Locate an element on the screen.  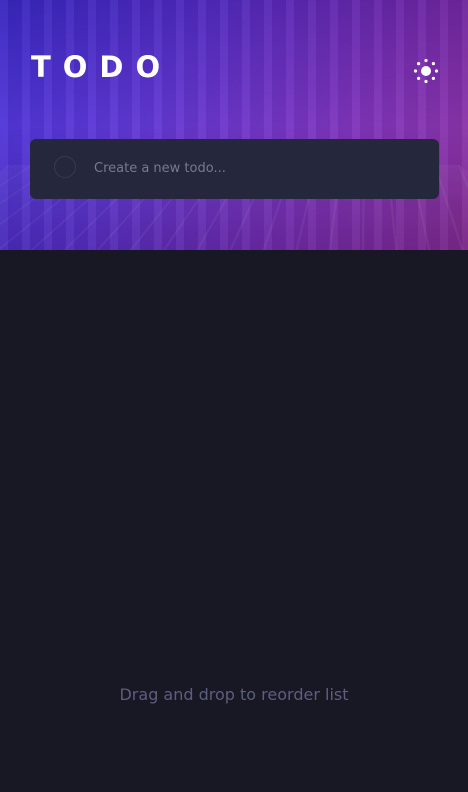
theme-toggle-button is located at coordinates (426, 71).